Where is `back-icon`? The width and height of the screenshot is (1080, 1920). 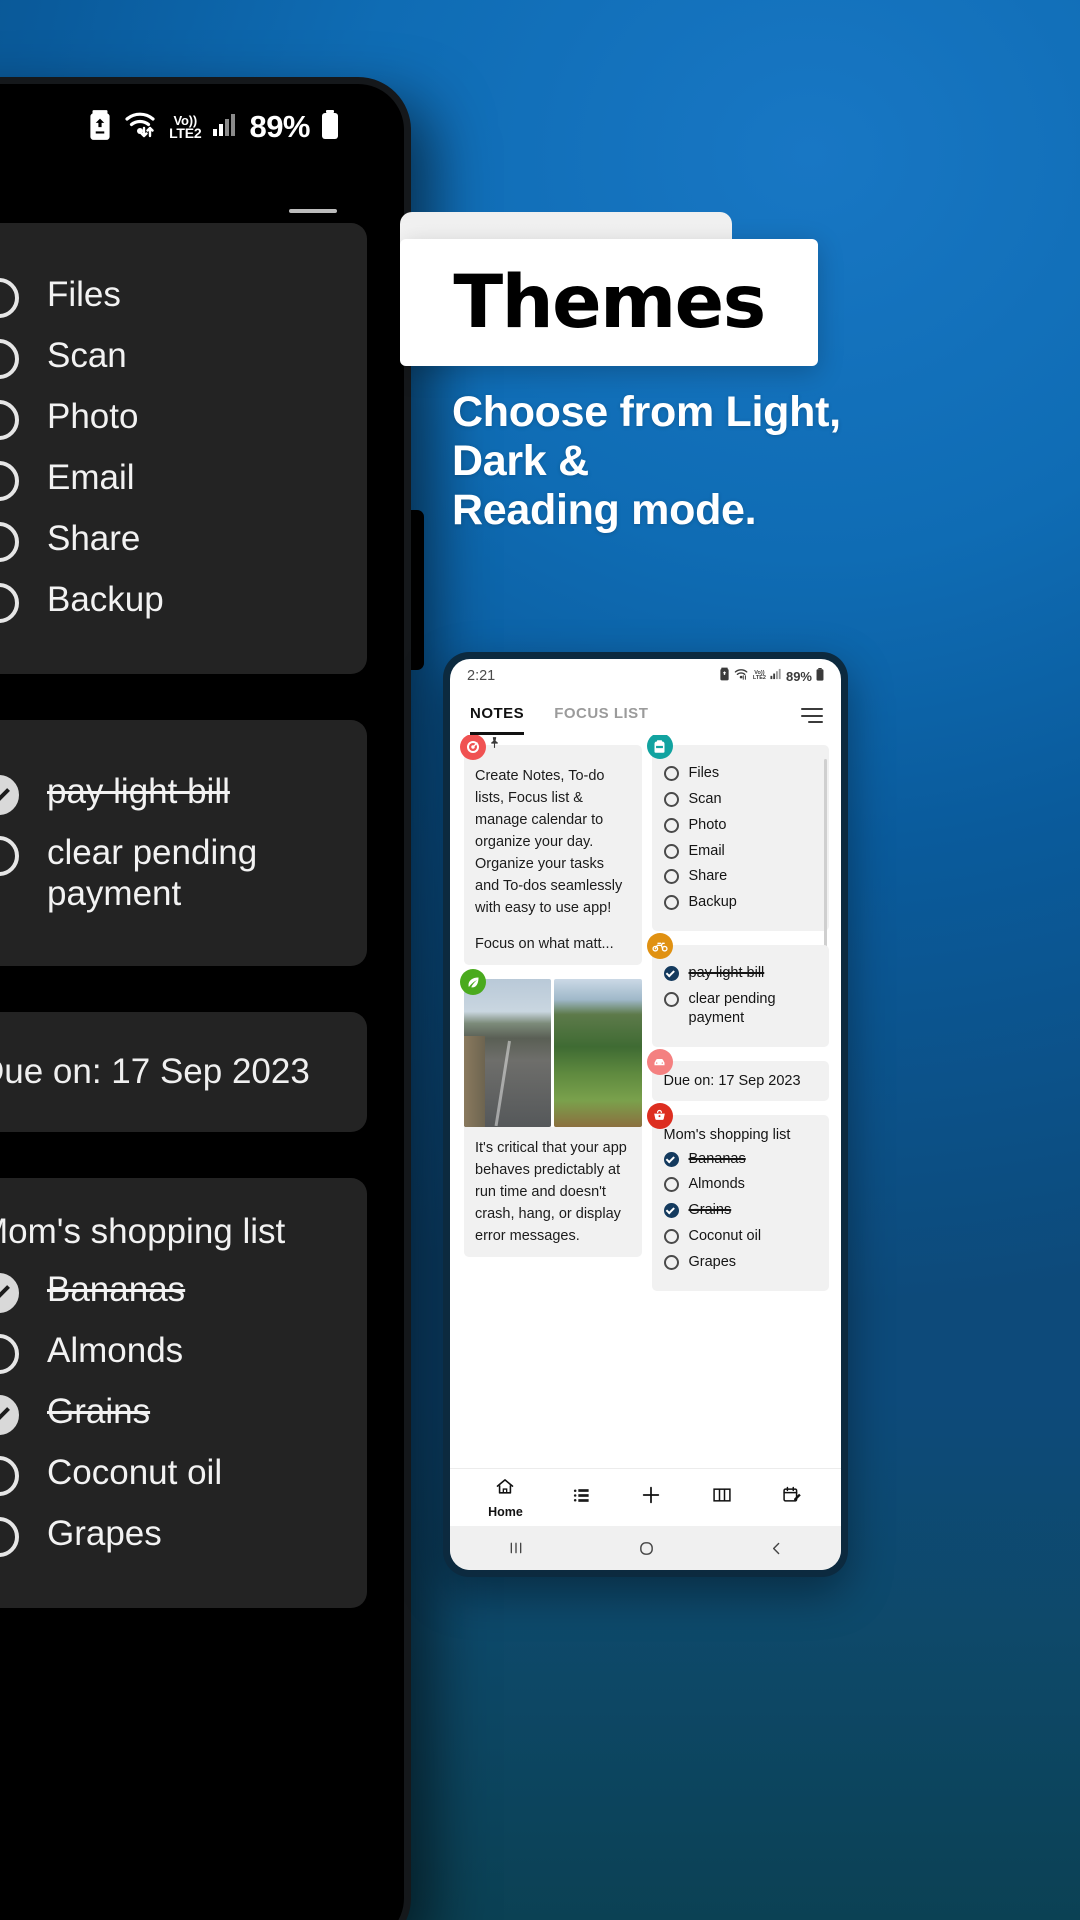
back-icon is located at coordinates (776, 1548).